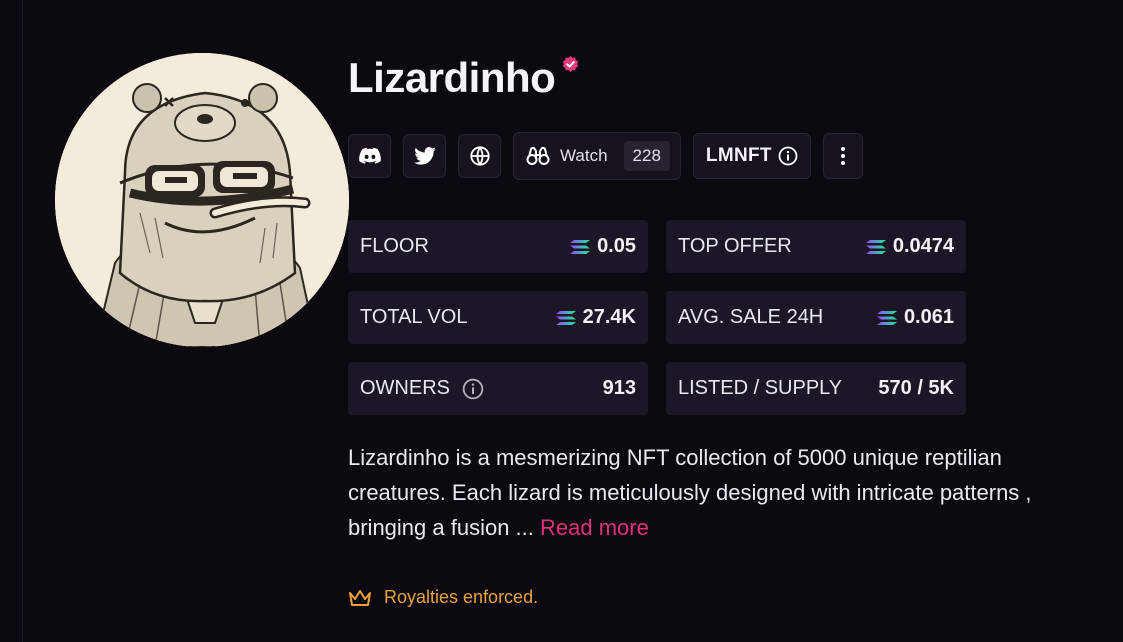  I want to click on page-left-border, so click(22, 321).